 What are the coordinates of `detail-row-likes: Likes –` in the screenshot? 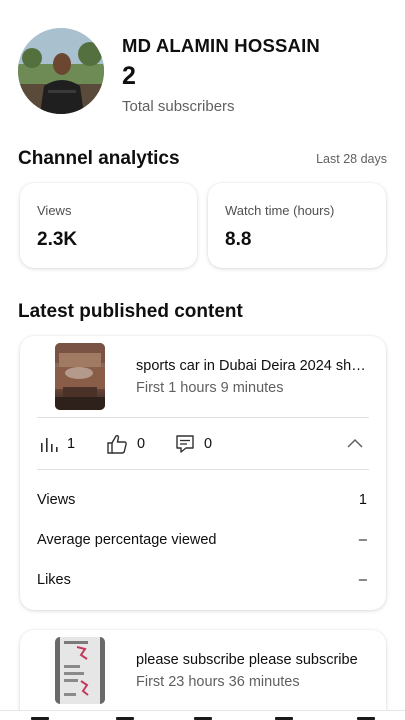 It's located at (202, 582).